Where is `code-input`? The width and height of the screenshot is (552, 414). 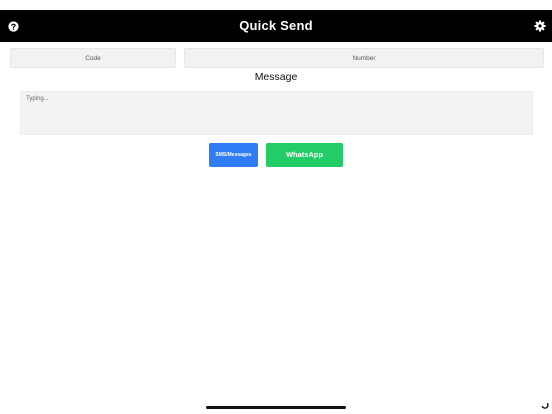 code-input is located at coordinates (93, 58).